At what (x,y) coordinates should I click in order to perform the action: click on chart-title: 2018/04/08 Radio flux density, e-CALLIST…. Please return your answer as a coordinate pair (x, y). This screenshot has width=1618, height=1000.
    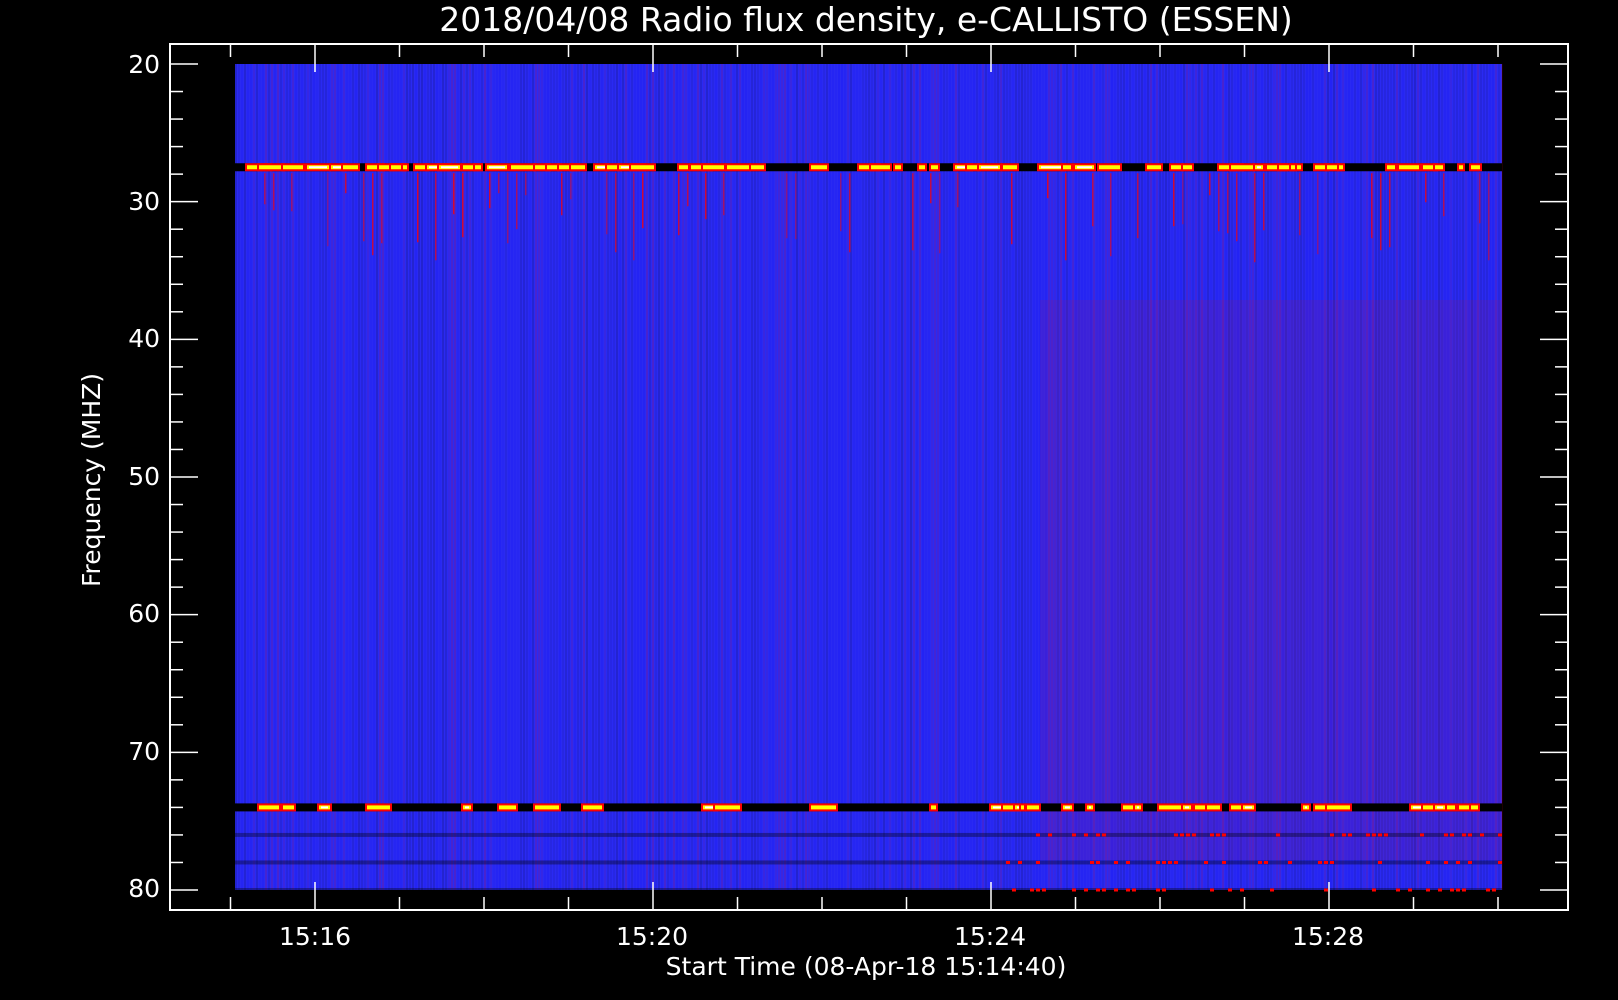
    Looking at the image, I should click on (866, 19).